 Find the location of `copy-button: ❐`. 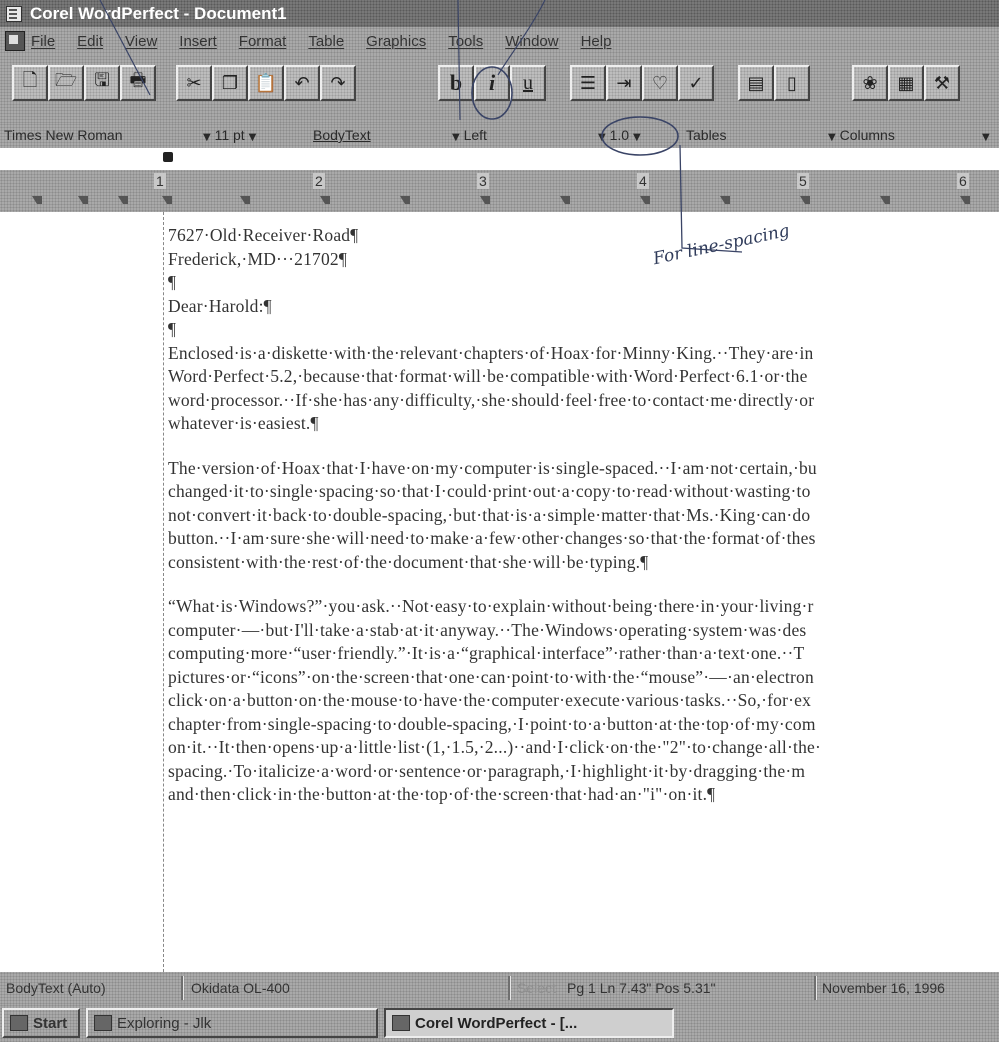

copy-button: ❐ is located at coordinates (230, 83).